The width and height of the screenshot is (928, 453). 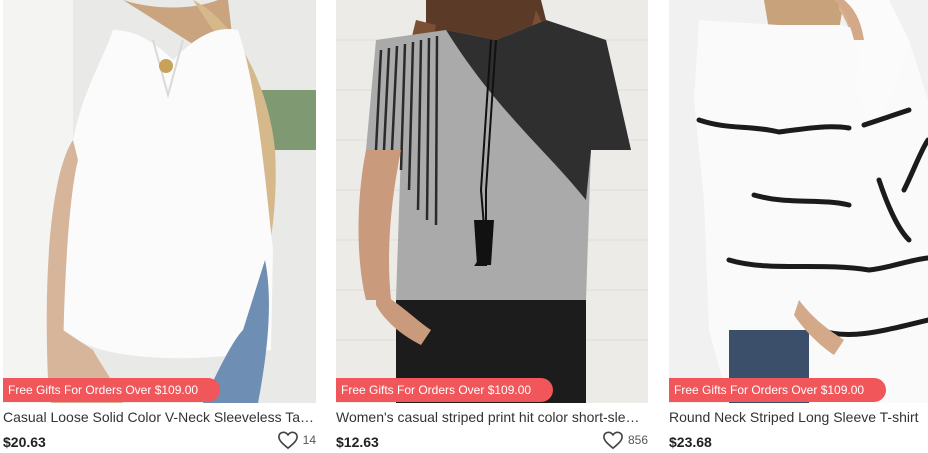 I want to click on favorite-button: 14, so click(x=296, y=440).